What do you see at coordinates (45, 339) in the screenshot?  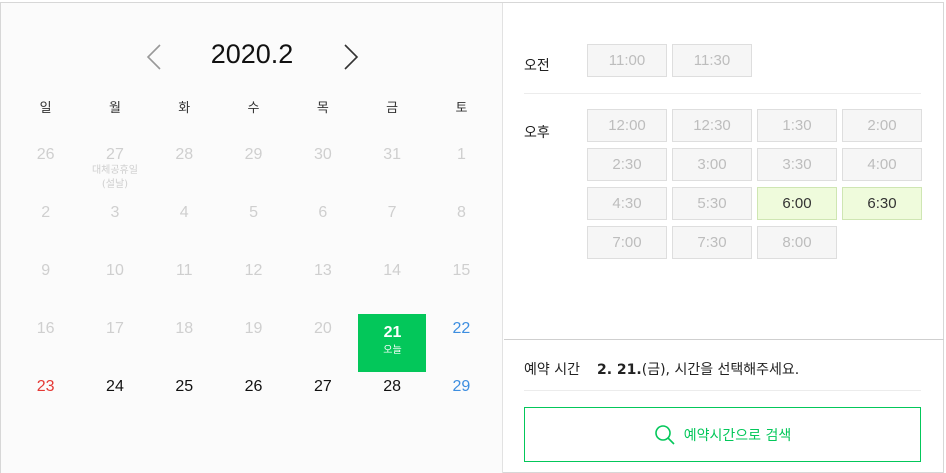 I see `day-cell: 16` at bounding box center [45, 339].